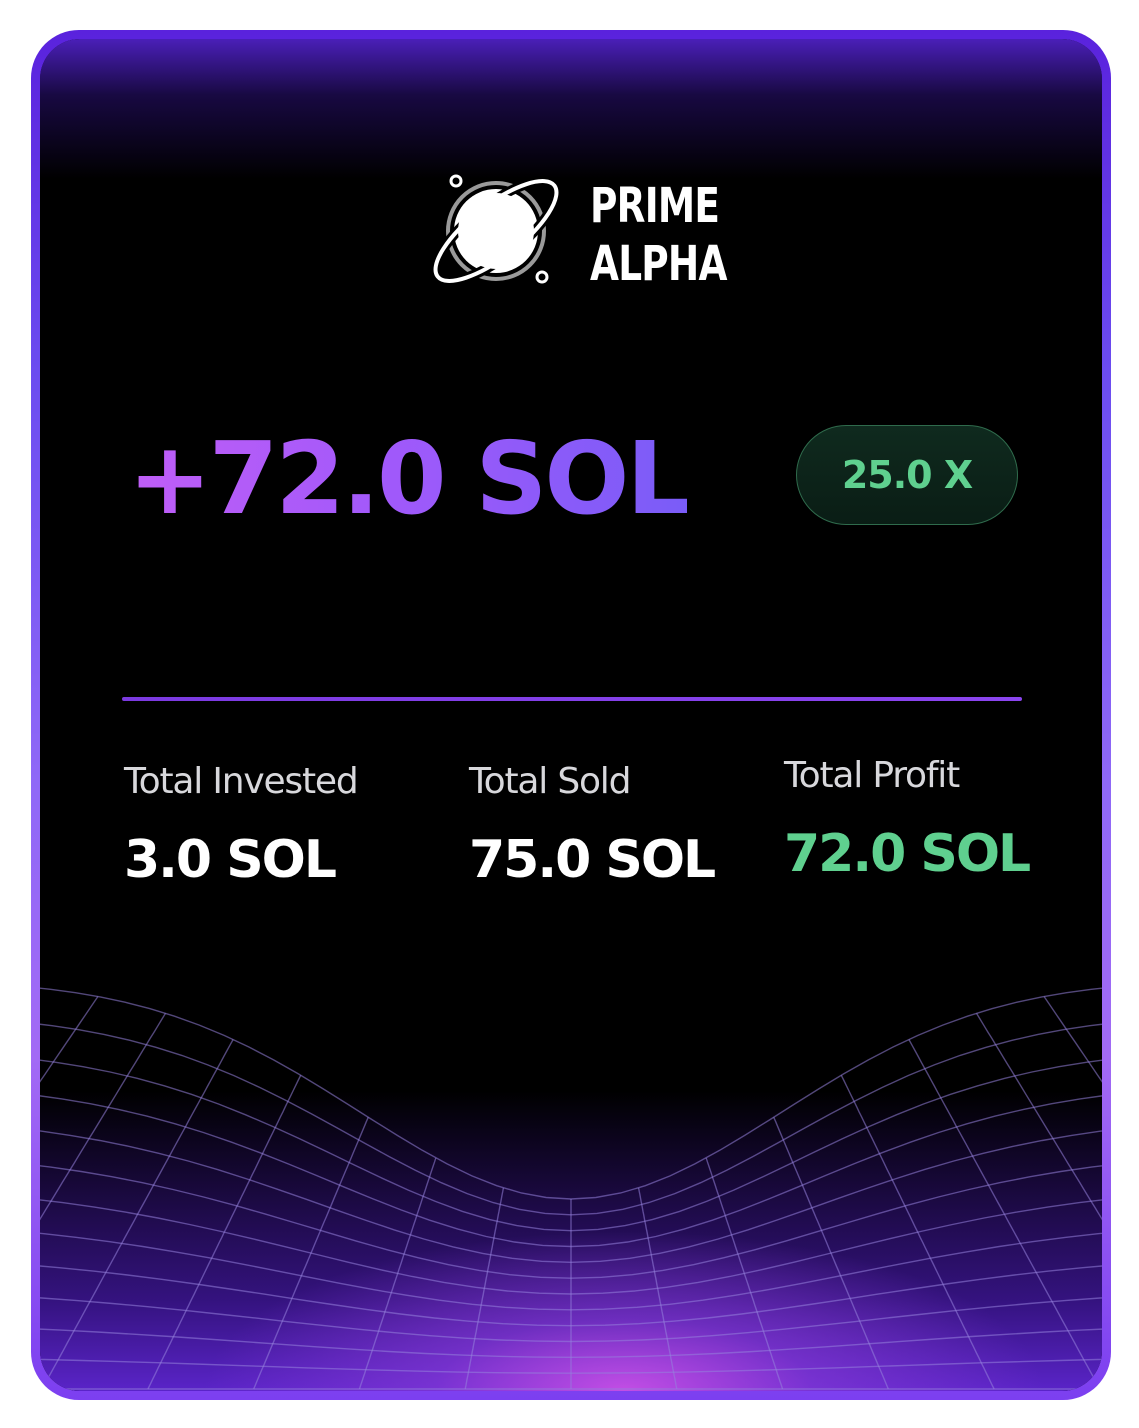 This screenshot has width=1139, height=1428. I want to click on multiplier-value: 25.0 X, so click(907, 475).